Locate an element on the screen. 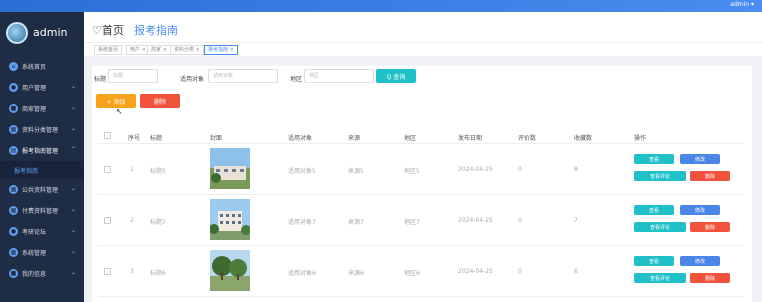 The image size is (762, 302). row-source: 来源7 is located at coordinates (356, 222).